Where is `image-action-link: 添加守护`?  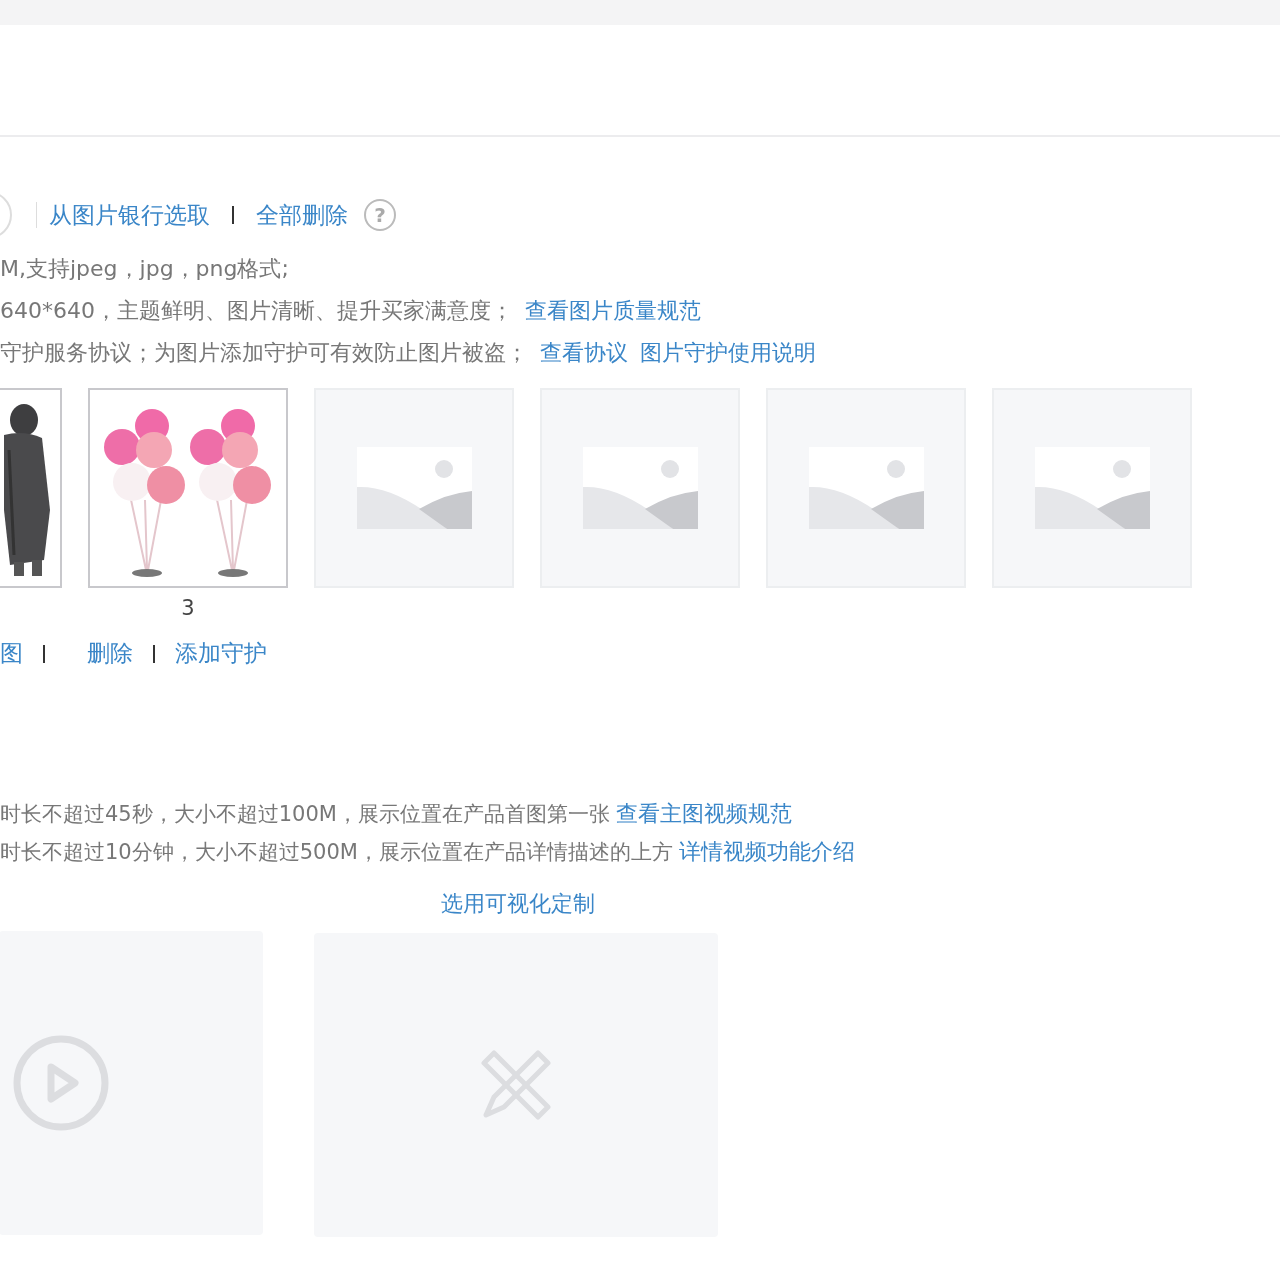 image-action-link: 添加守护 is located at coordinates (221, 653).